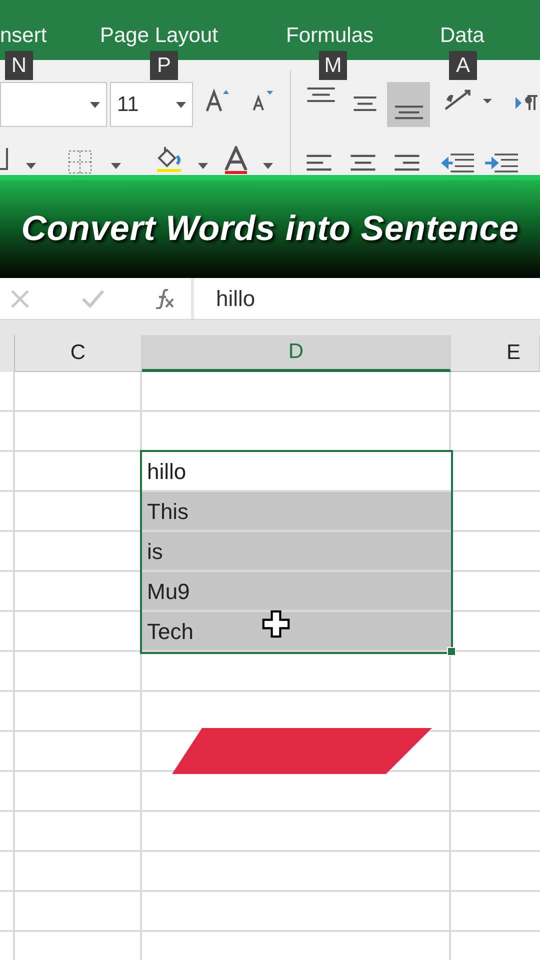 The image size is (540, 960). Describe the element at coordinates (335, 36) in the screenshot. I see `ribbon-tab: Formulas` at that location.